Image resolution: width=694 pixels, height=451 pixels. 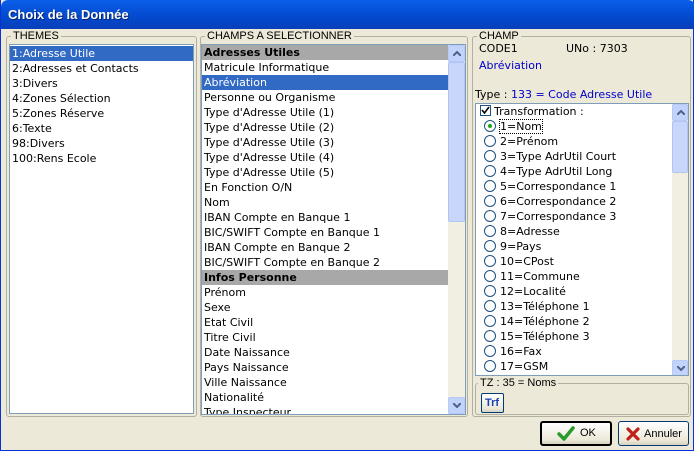 What do you see at coordinates (325, 97) in the screenshot?
I see `field-item: Personne ou Organisme` at bounding box center [325, 97].